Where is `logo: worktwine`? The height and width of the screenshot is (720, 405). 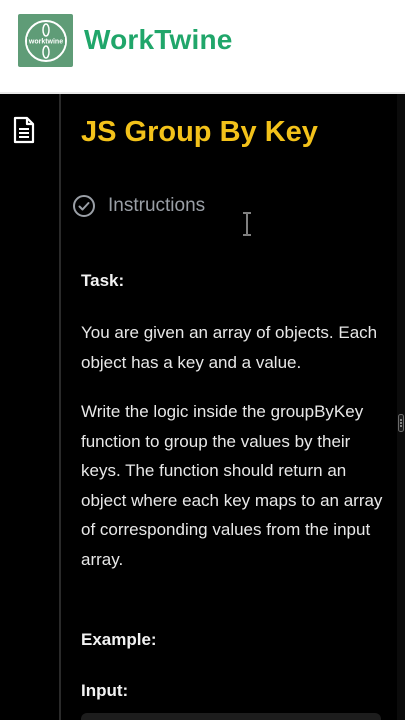
logo: worktwine is located at coordinates (45, 40).